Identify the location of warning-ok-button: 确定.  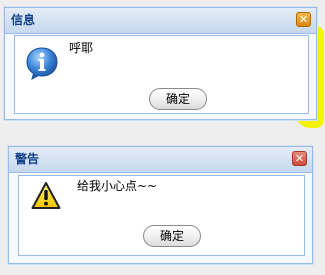
(172, 236).